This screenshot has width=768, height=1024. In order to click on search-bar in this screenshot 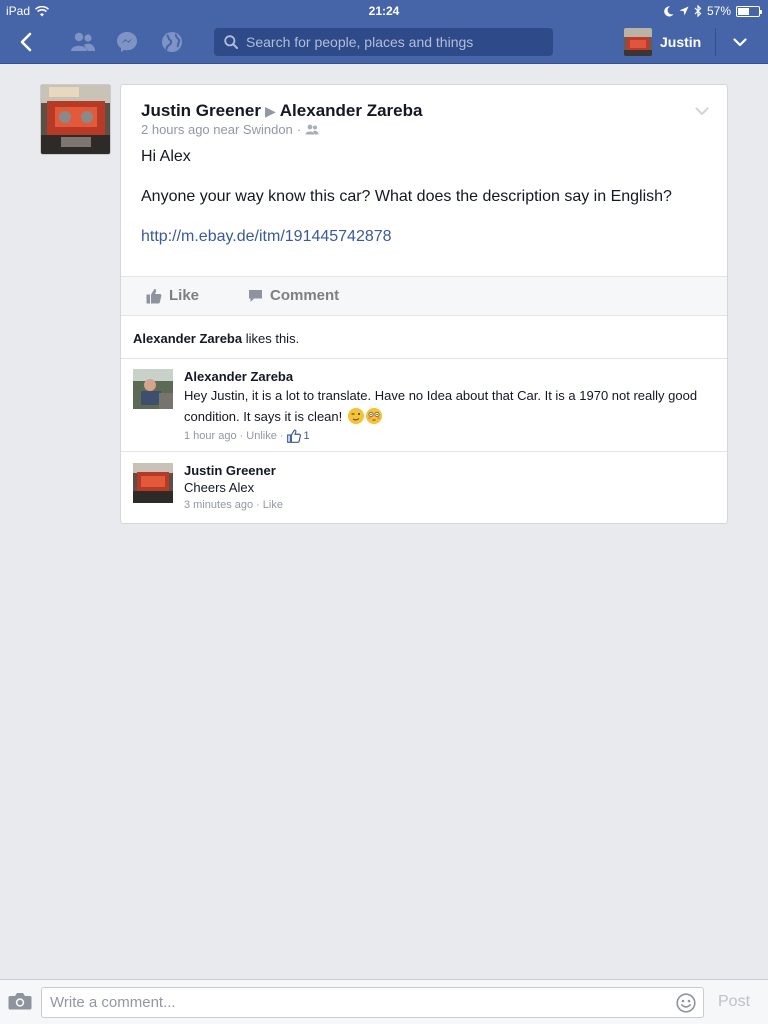, I will do `click(383, 42)`.